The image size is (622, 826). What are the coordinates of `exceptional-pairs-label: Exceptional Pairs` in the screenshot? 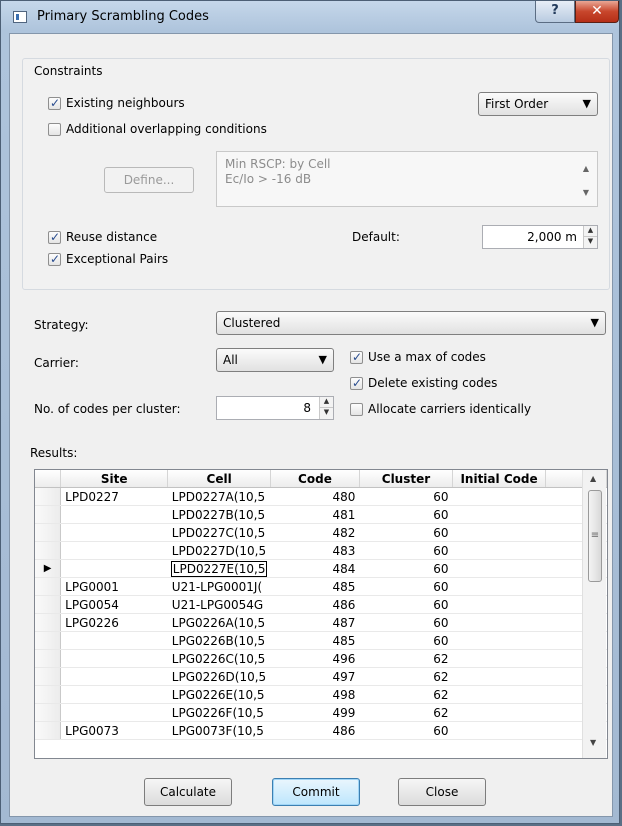 It's located at (117, 259).